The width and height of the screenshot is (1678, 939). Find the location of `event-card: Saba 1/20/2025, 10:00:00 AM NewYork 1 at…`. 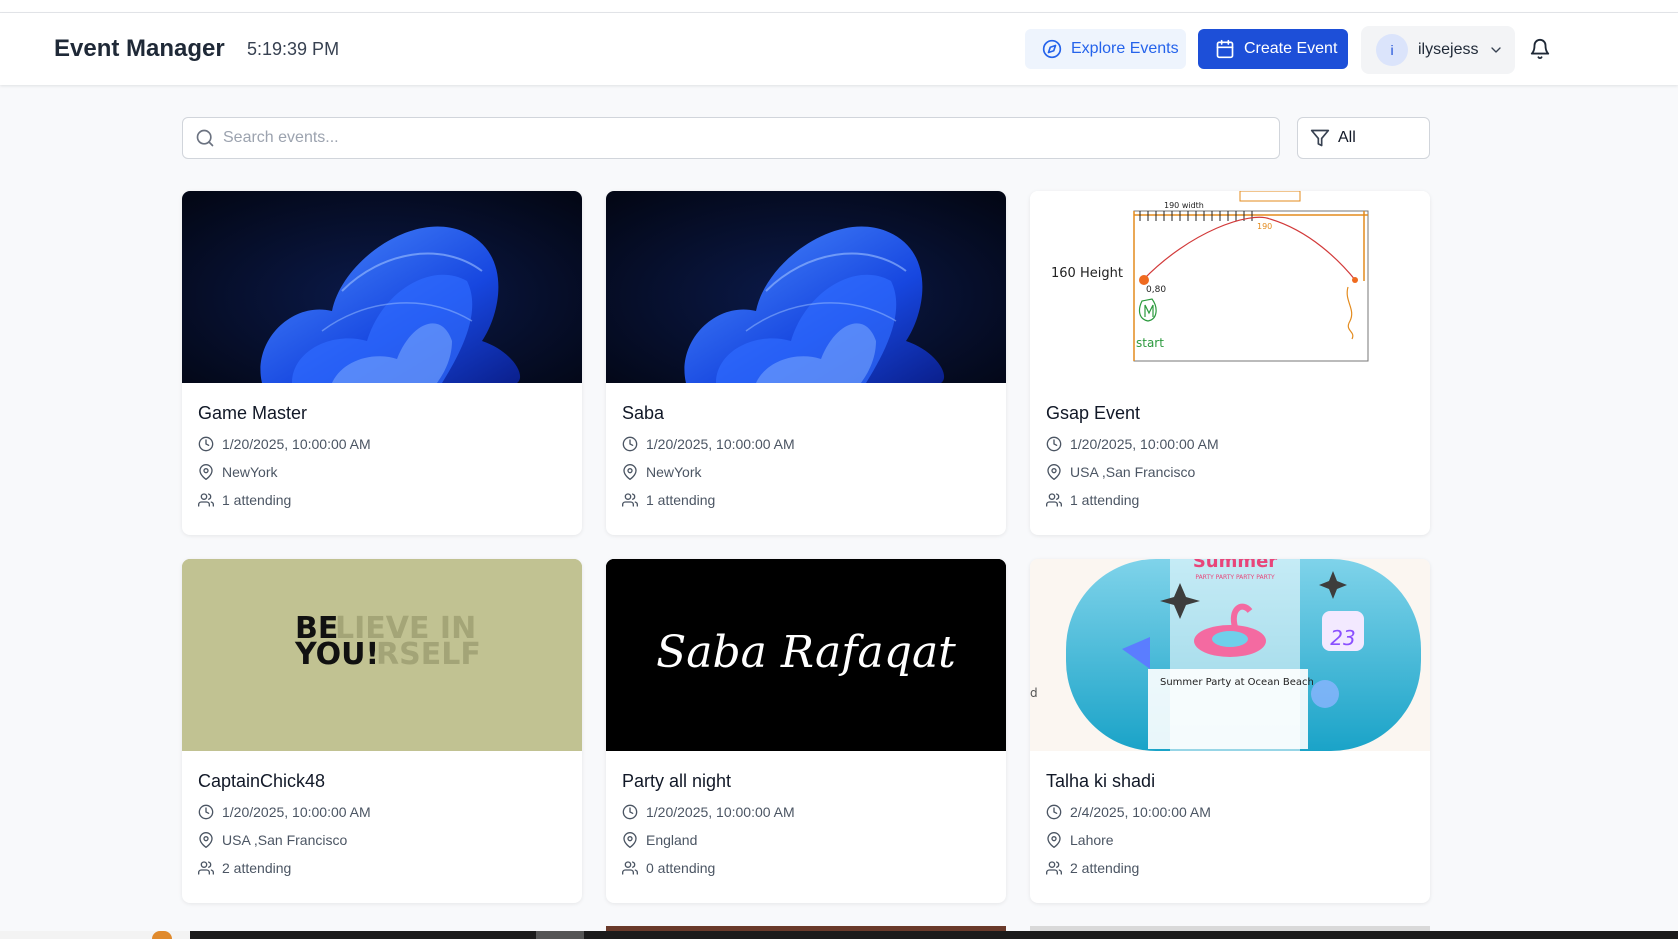

event-card: Saba 1/20/2025, 10:00:00 AM NewYork 1 at… is located at coordinates (806, 363).